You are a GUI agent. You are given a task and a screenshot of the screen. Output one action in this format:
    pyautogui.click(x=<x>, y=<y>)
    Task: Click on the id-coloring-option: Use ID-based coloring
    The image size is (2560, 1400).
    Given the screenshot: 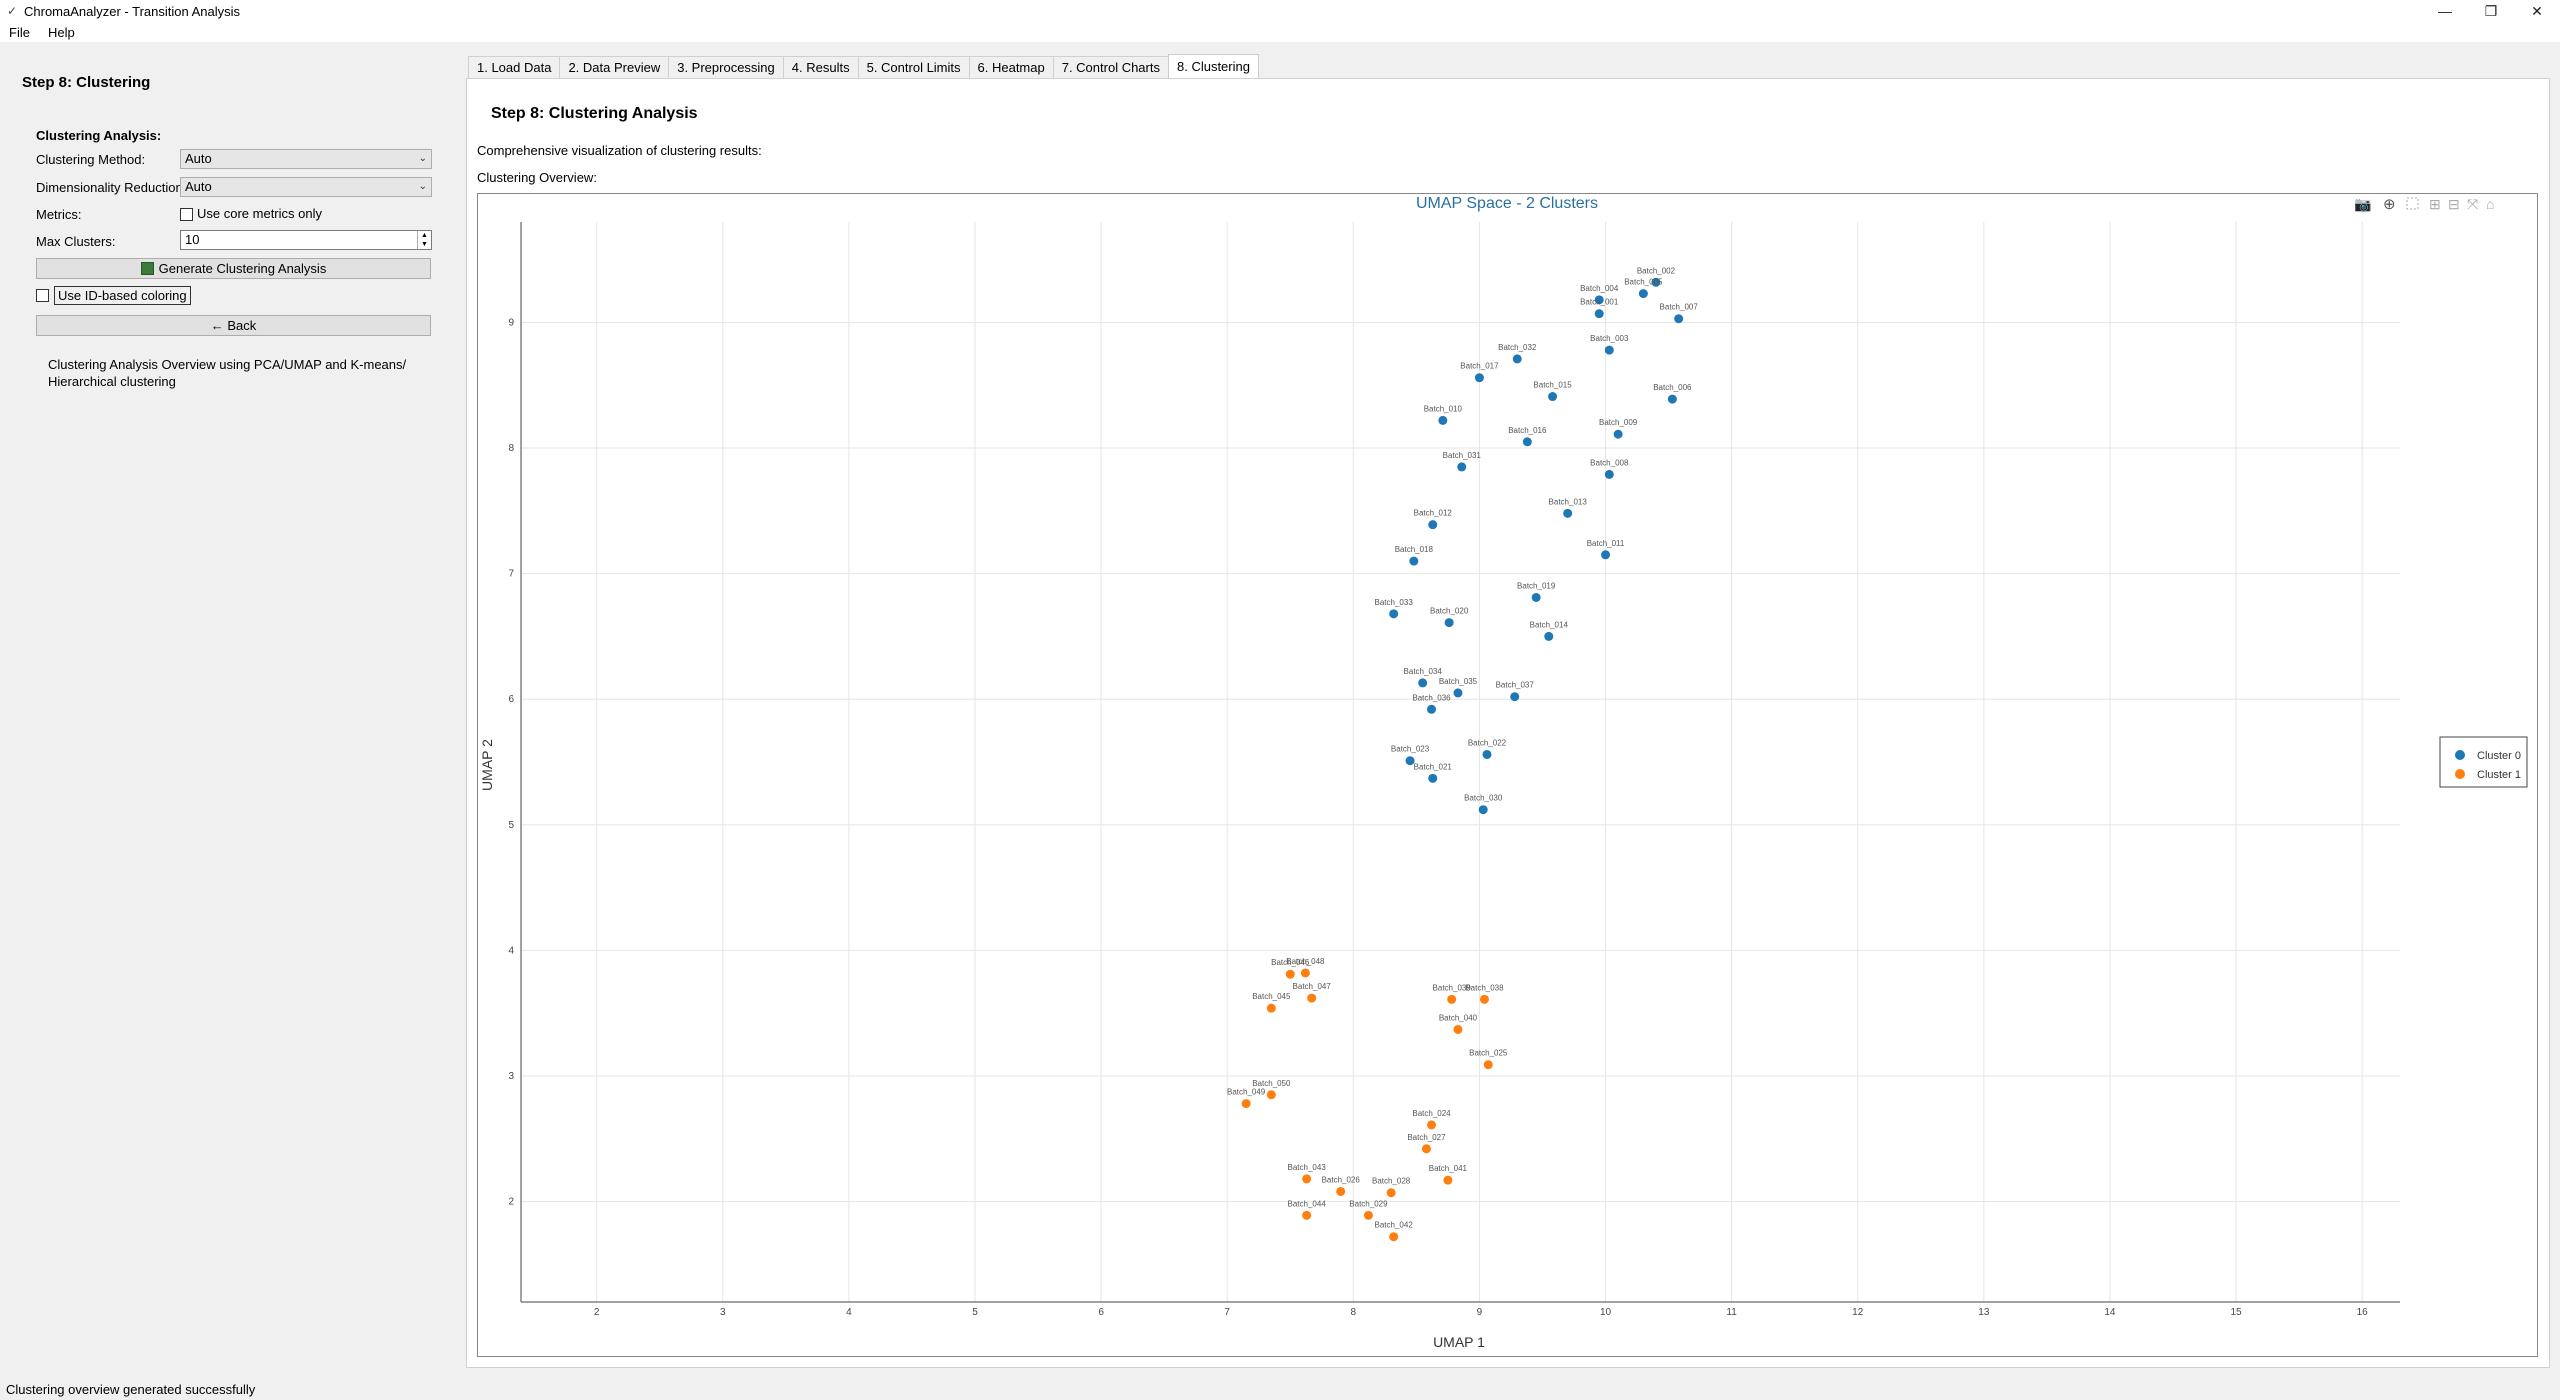 What is the action you would take?
    pyautogui.click(x=113, y=295)
    